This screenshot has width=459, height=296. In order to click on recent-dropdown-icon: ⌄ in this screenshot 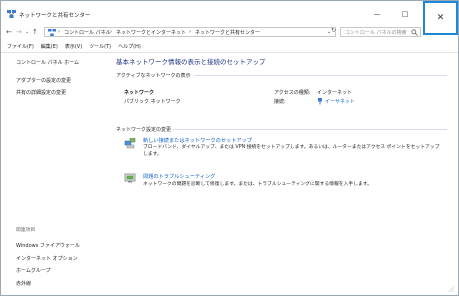, I will do `click(27, 32)`.